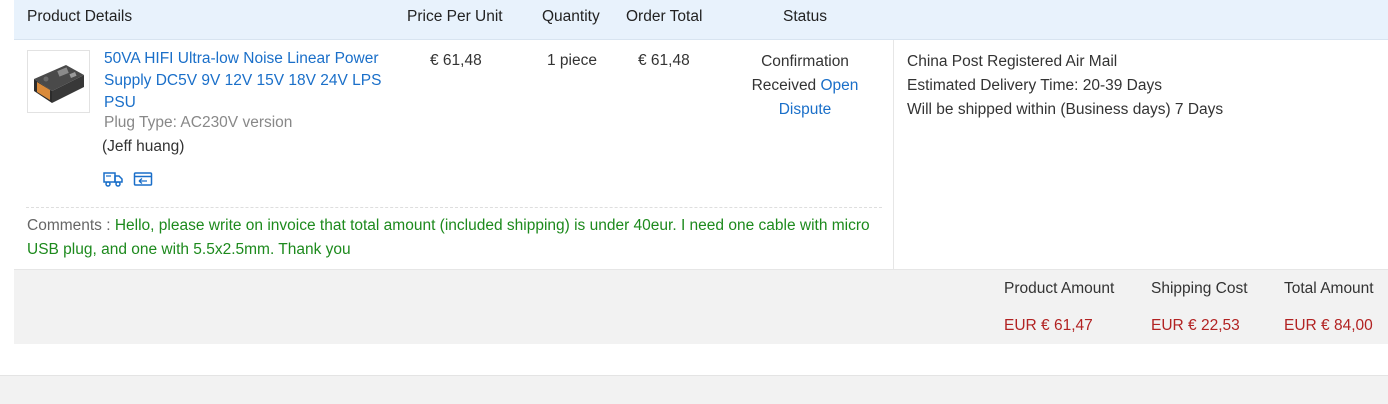 This screenshot has height=404, width=1388. Describe the element at coordinates (664, 16) in the screenshot. I see `header-order-total: Order Total` at that location.